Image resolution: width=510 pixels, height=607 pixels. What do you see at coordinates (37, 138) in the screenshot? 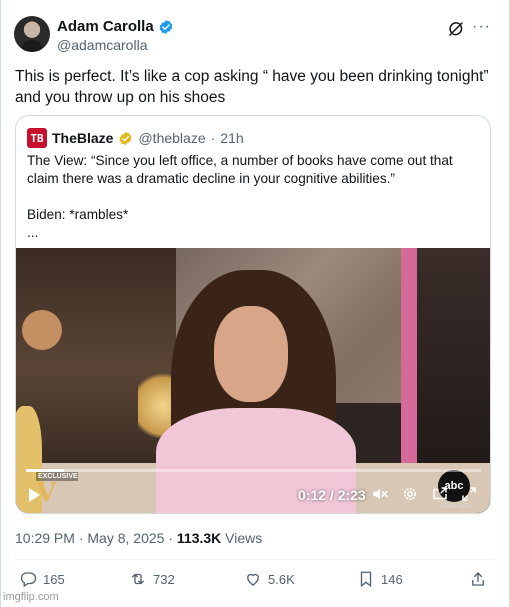
I see `theblaze-avatar: TB` at bounding box center [37, 138].